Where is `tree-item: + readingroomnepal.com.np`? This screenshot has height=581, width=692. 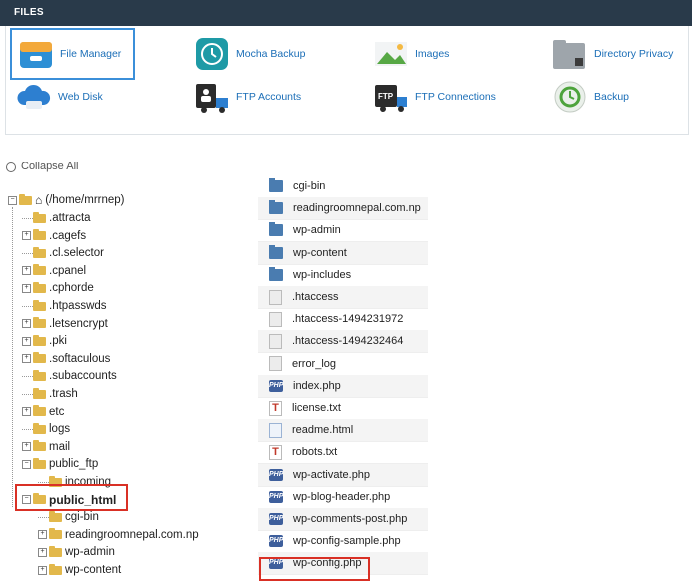 tree-item: + readingroomnepal.com.np is located at coordinates (118, 535).